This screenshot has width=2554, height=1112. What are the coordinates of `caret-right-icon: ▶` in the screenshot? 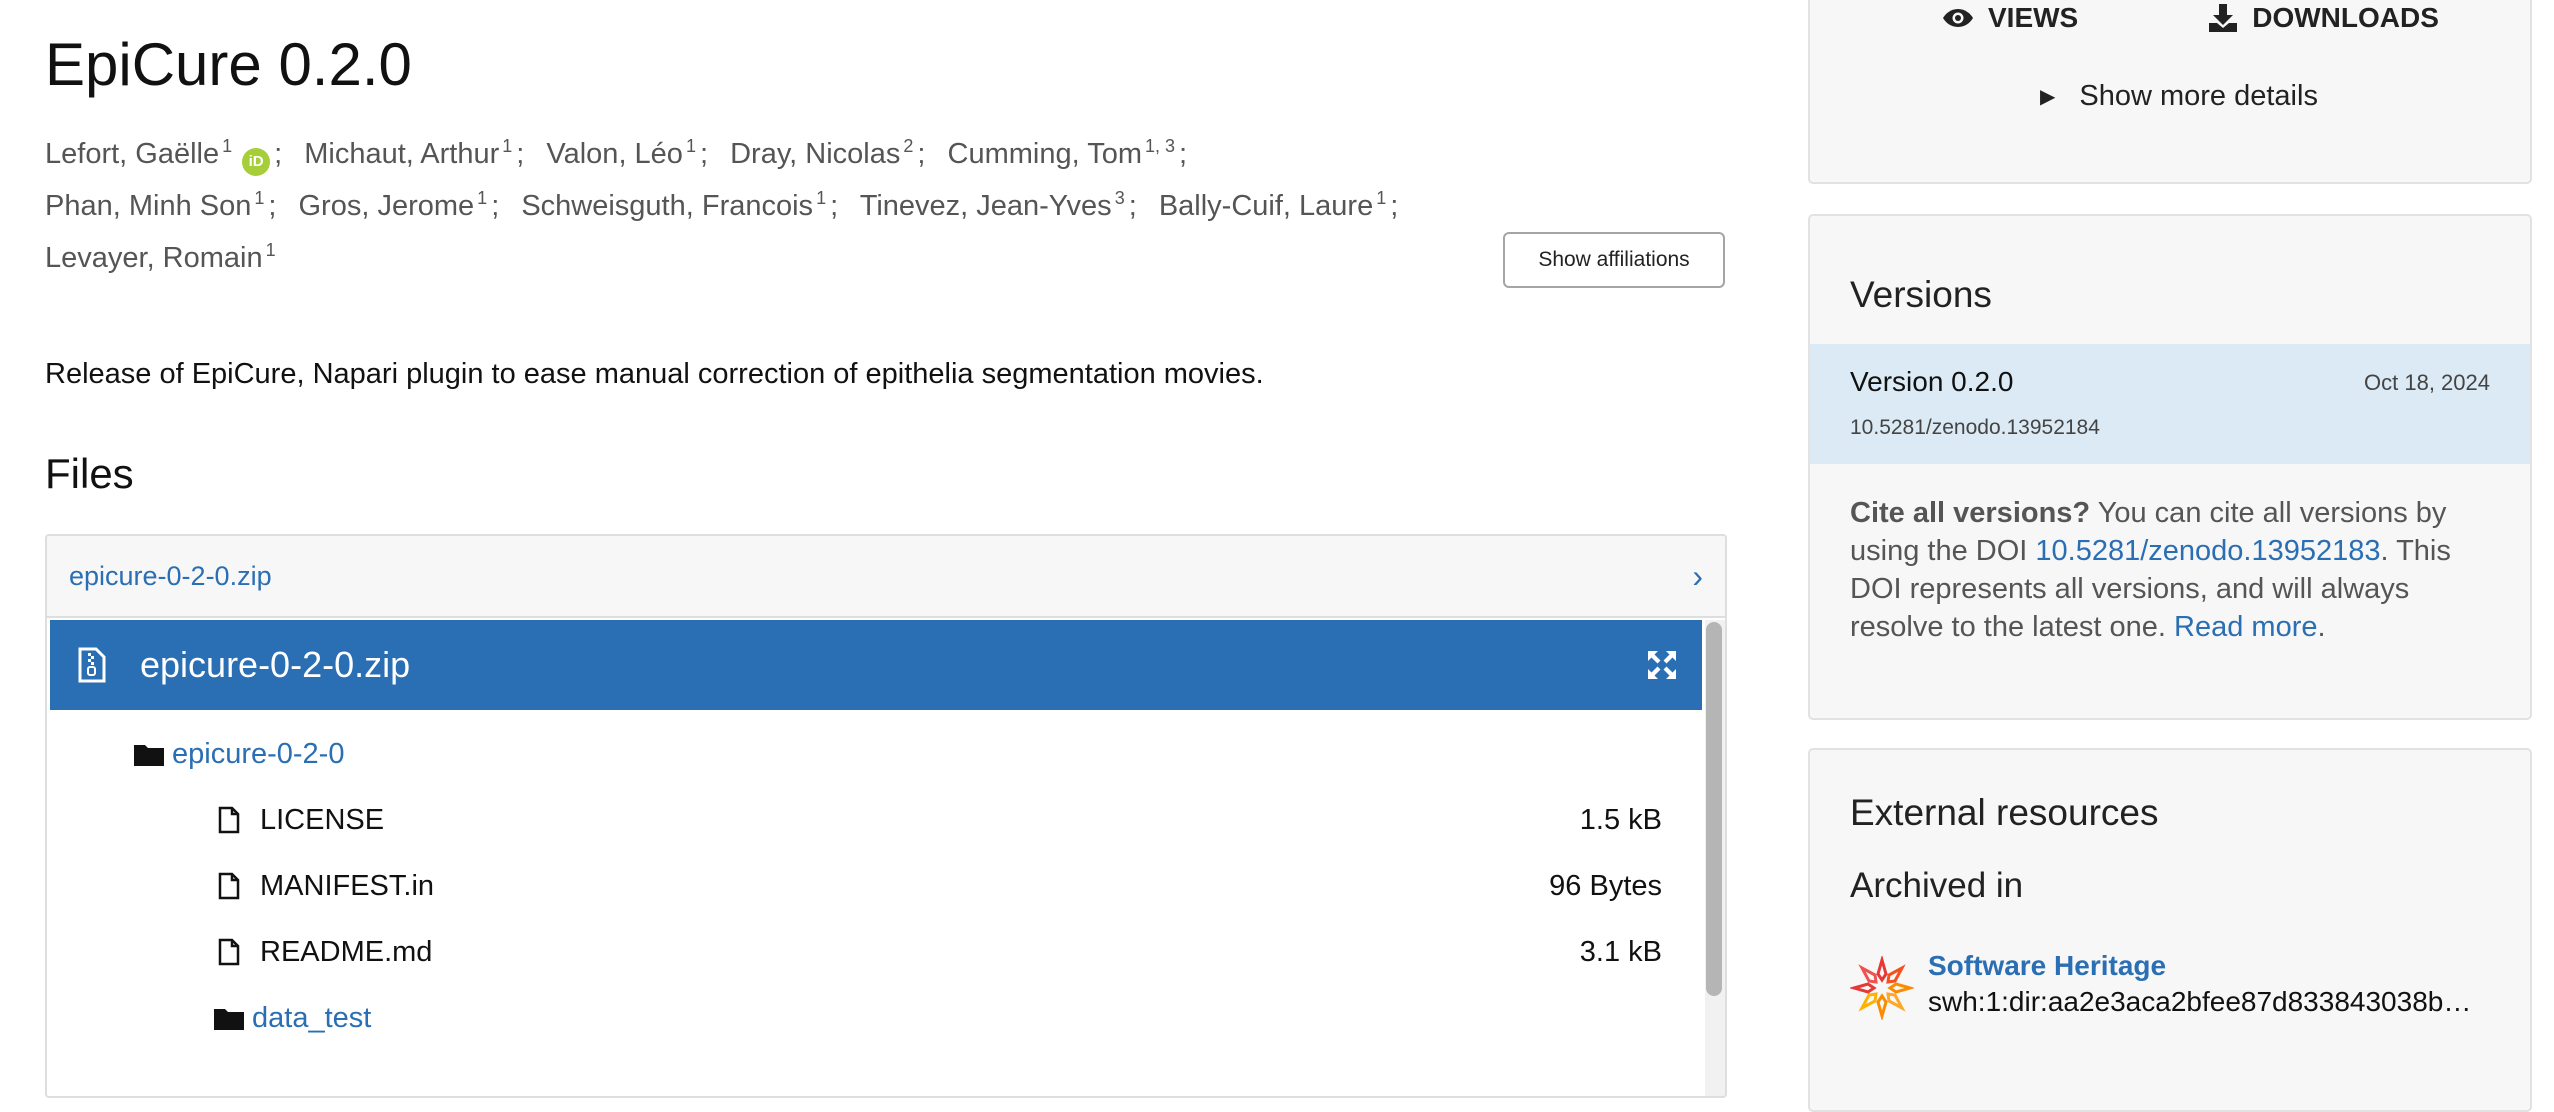 It's located at (2048, 97).